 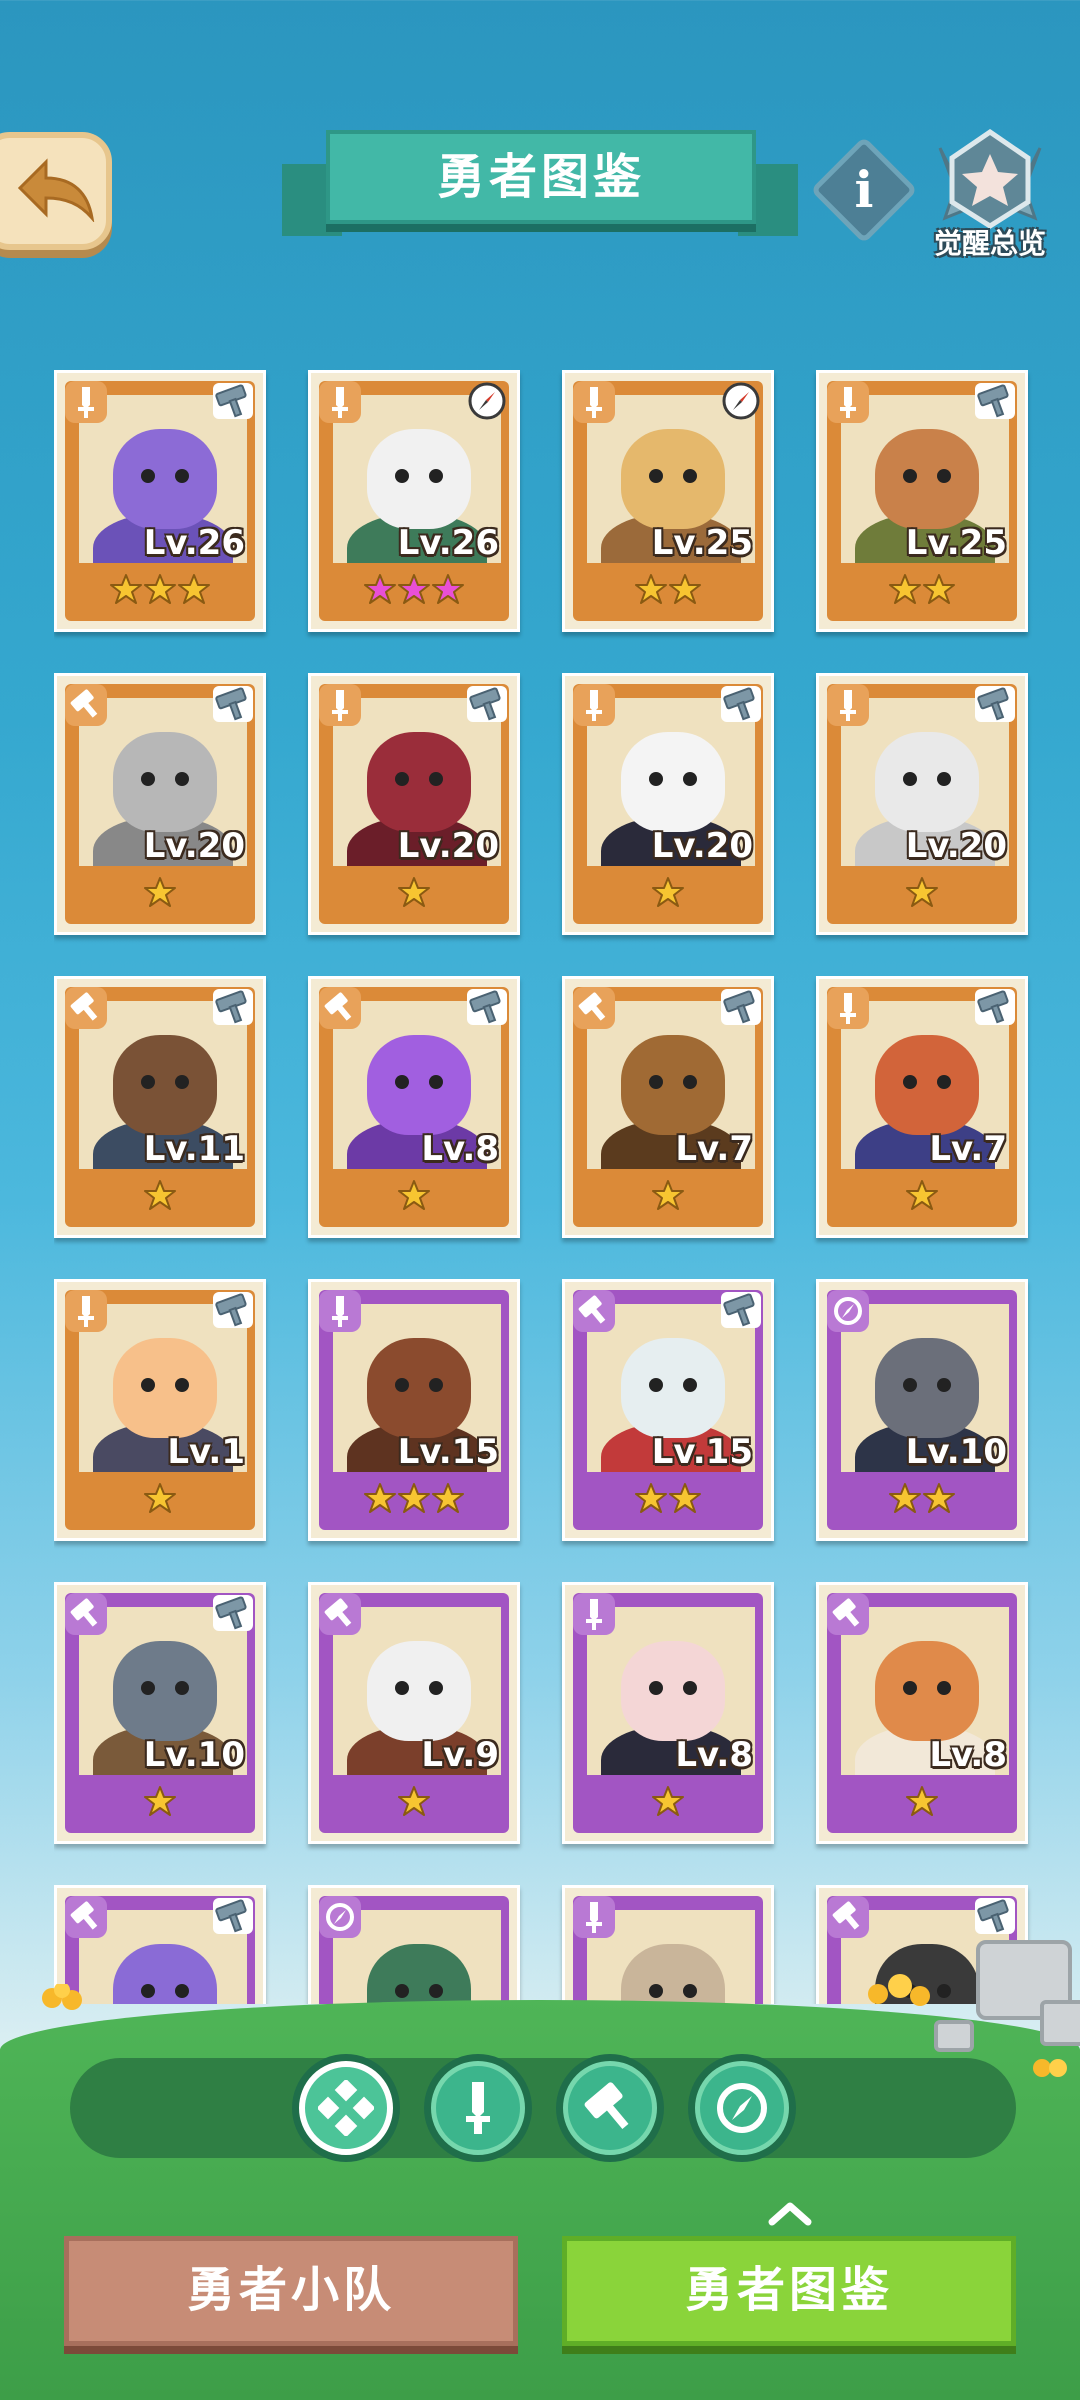 What do you see at coordinates (954, 2036) in the screenshot?
I see `rock-decoration` at bounding box center [954, 2036].